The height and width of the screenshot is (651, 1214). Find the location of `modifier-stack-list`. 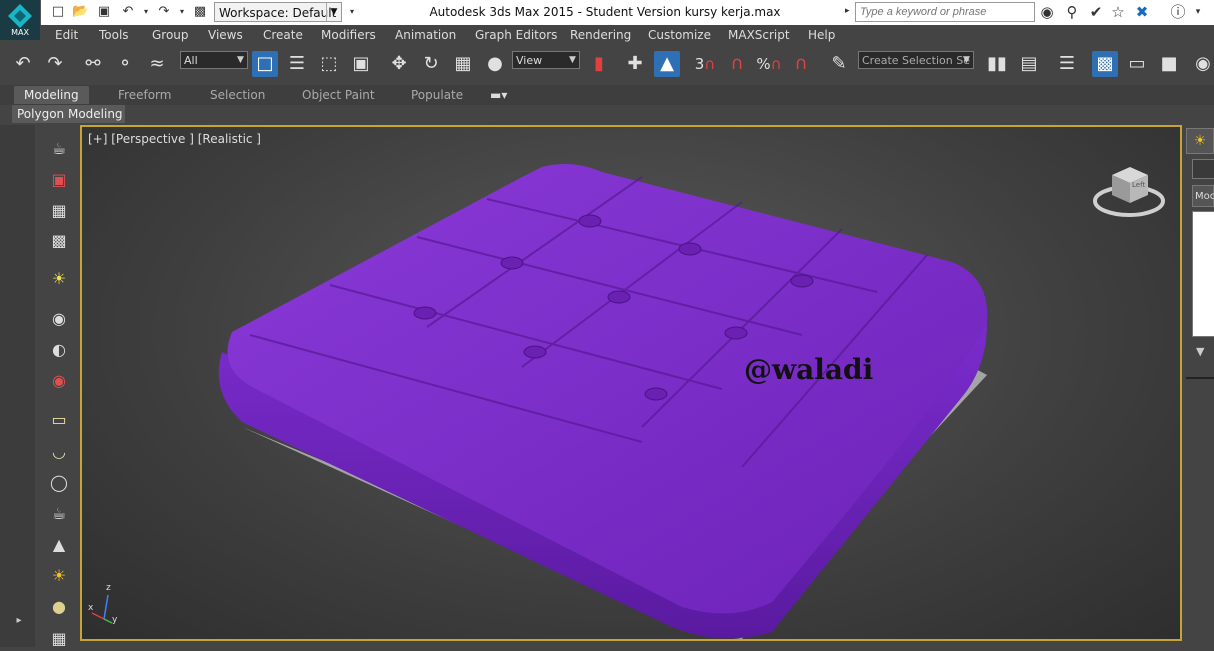

modifier-stack-list is located at coordinates (1203, 274).